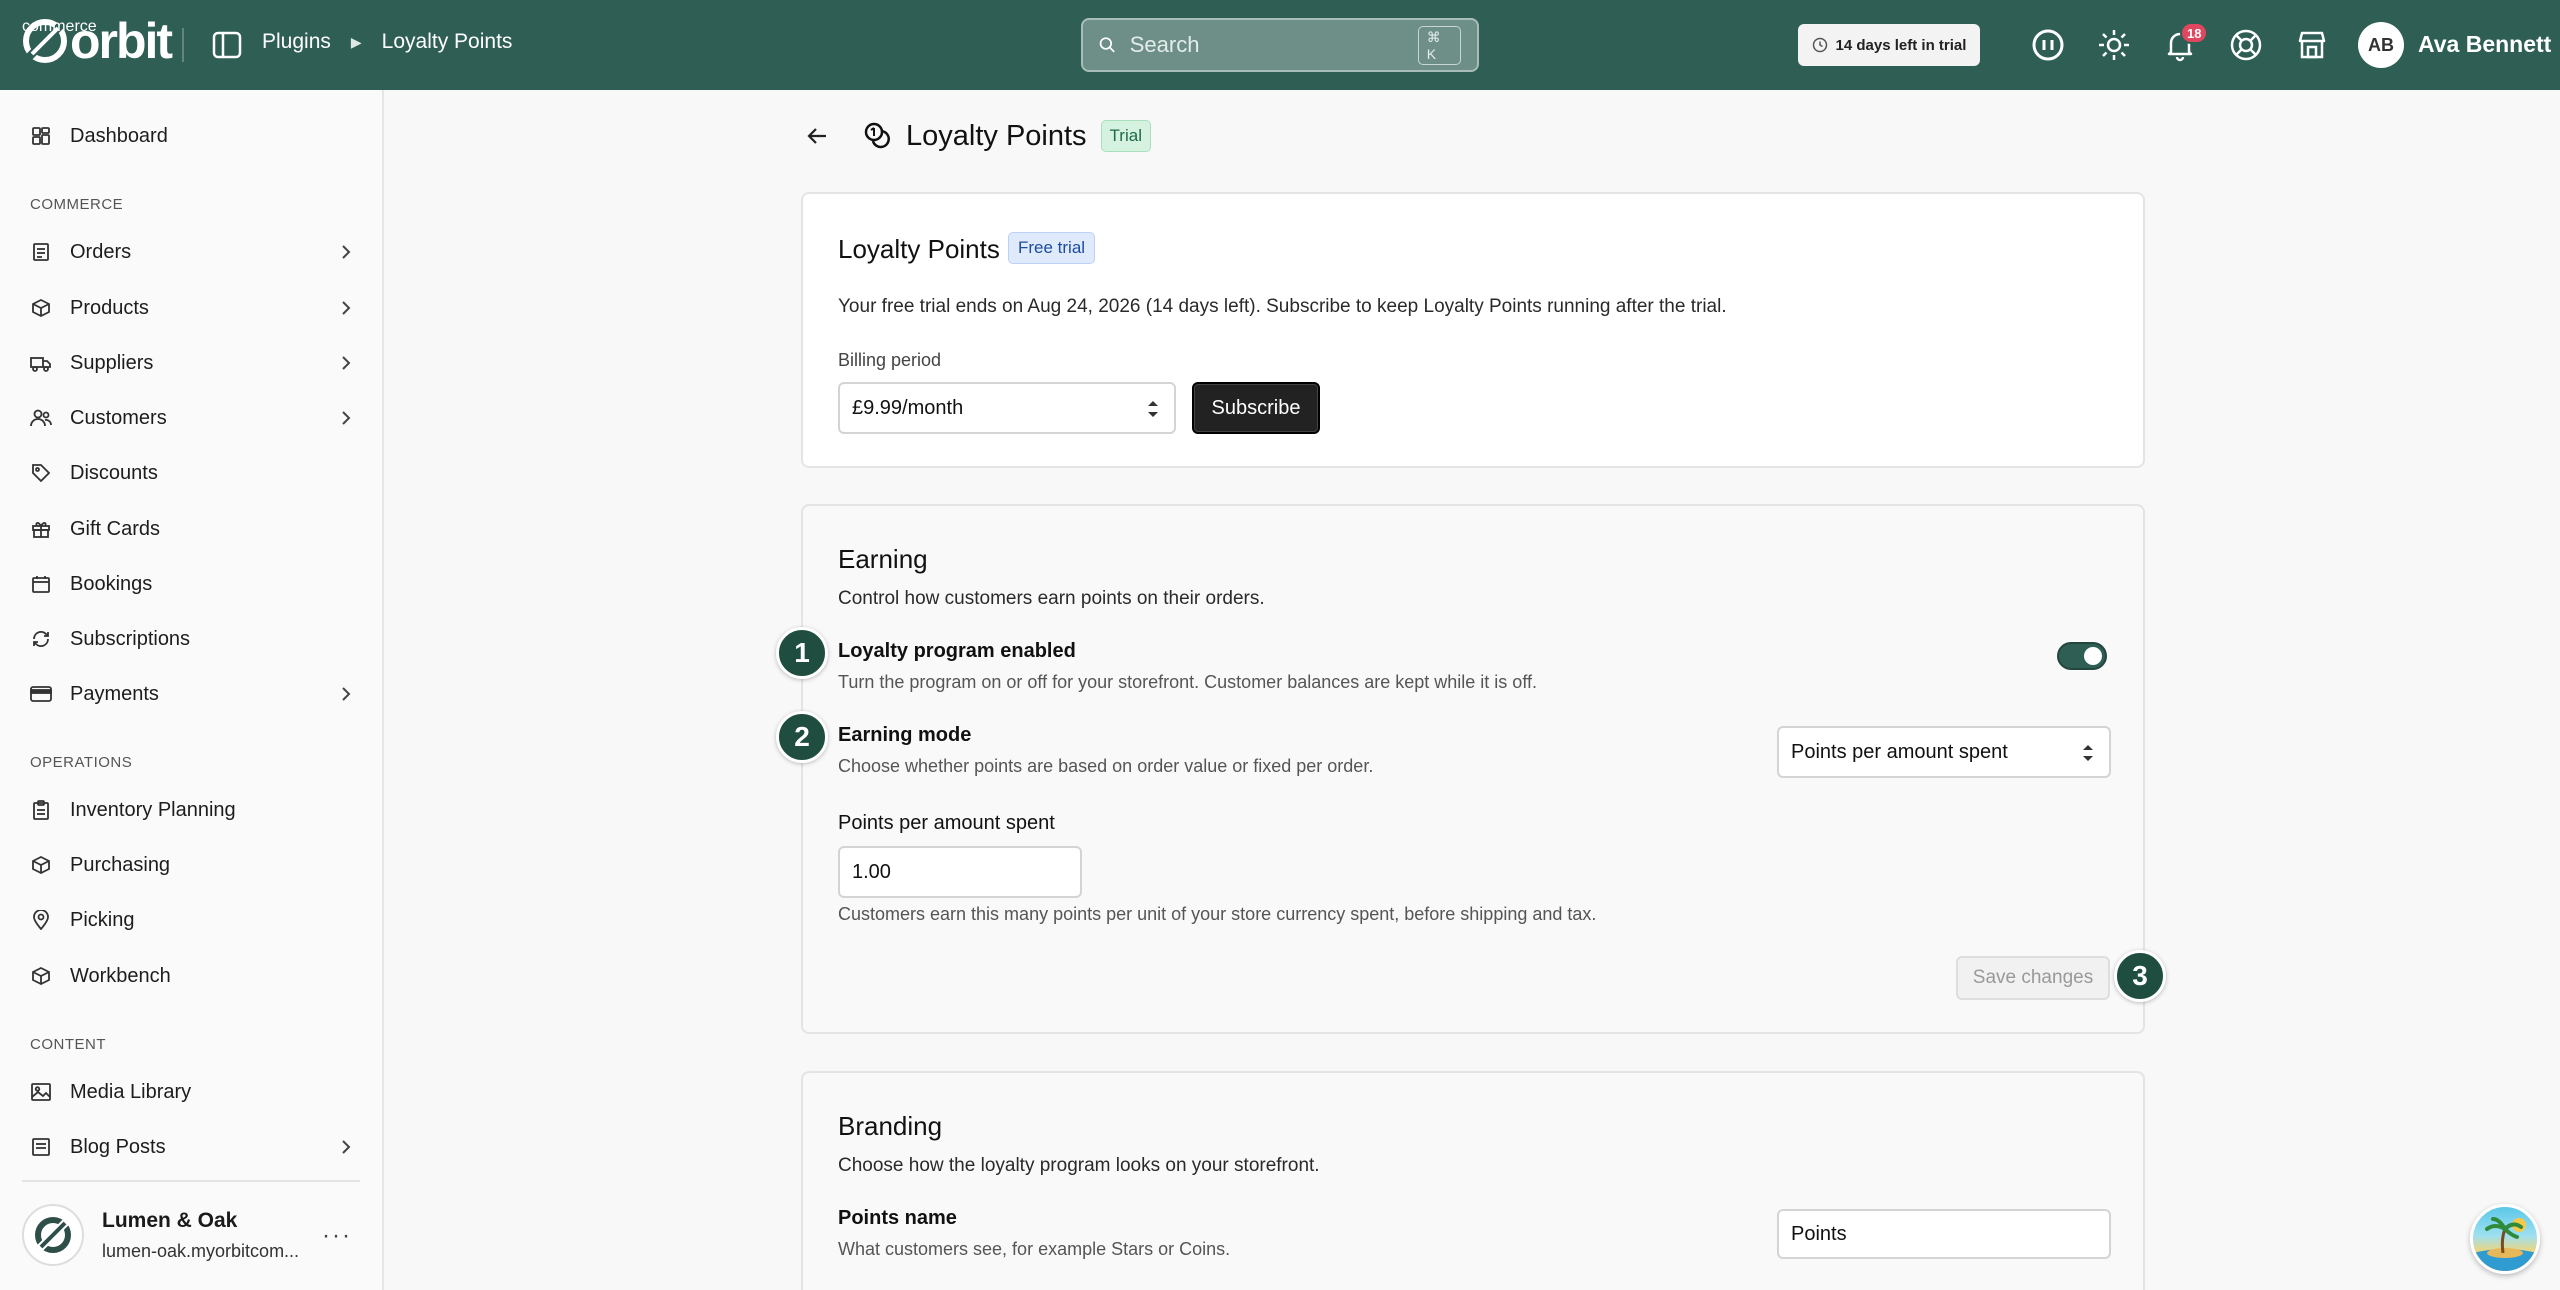 The width and height of the screenshot is (2560, 1290). What do you see at coordinates (447, 42) in the screenshot?
I see `breadcrumb-loyalty-points: Loyalty Points` at bounding box center [447, 42].